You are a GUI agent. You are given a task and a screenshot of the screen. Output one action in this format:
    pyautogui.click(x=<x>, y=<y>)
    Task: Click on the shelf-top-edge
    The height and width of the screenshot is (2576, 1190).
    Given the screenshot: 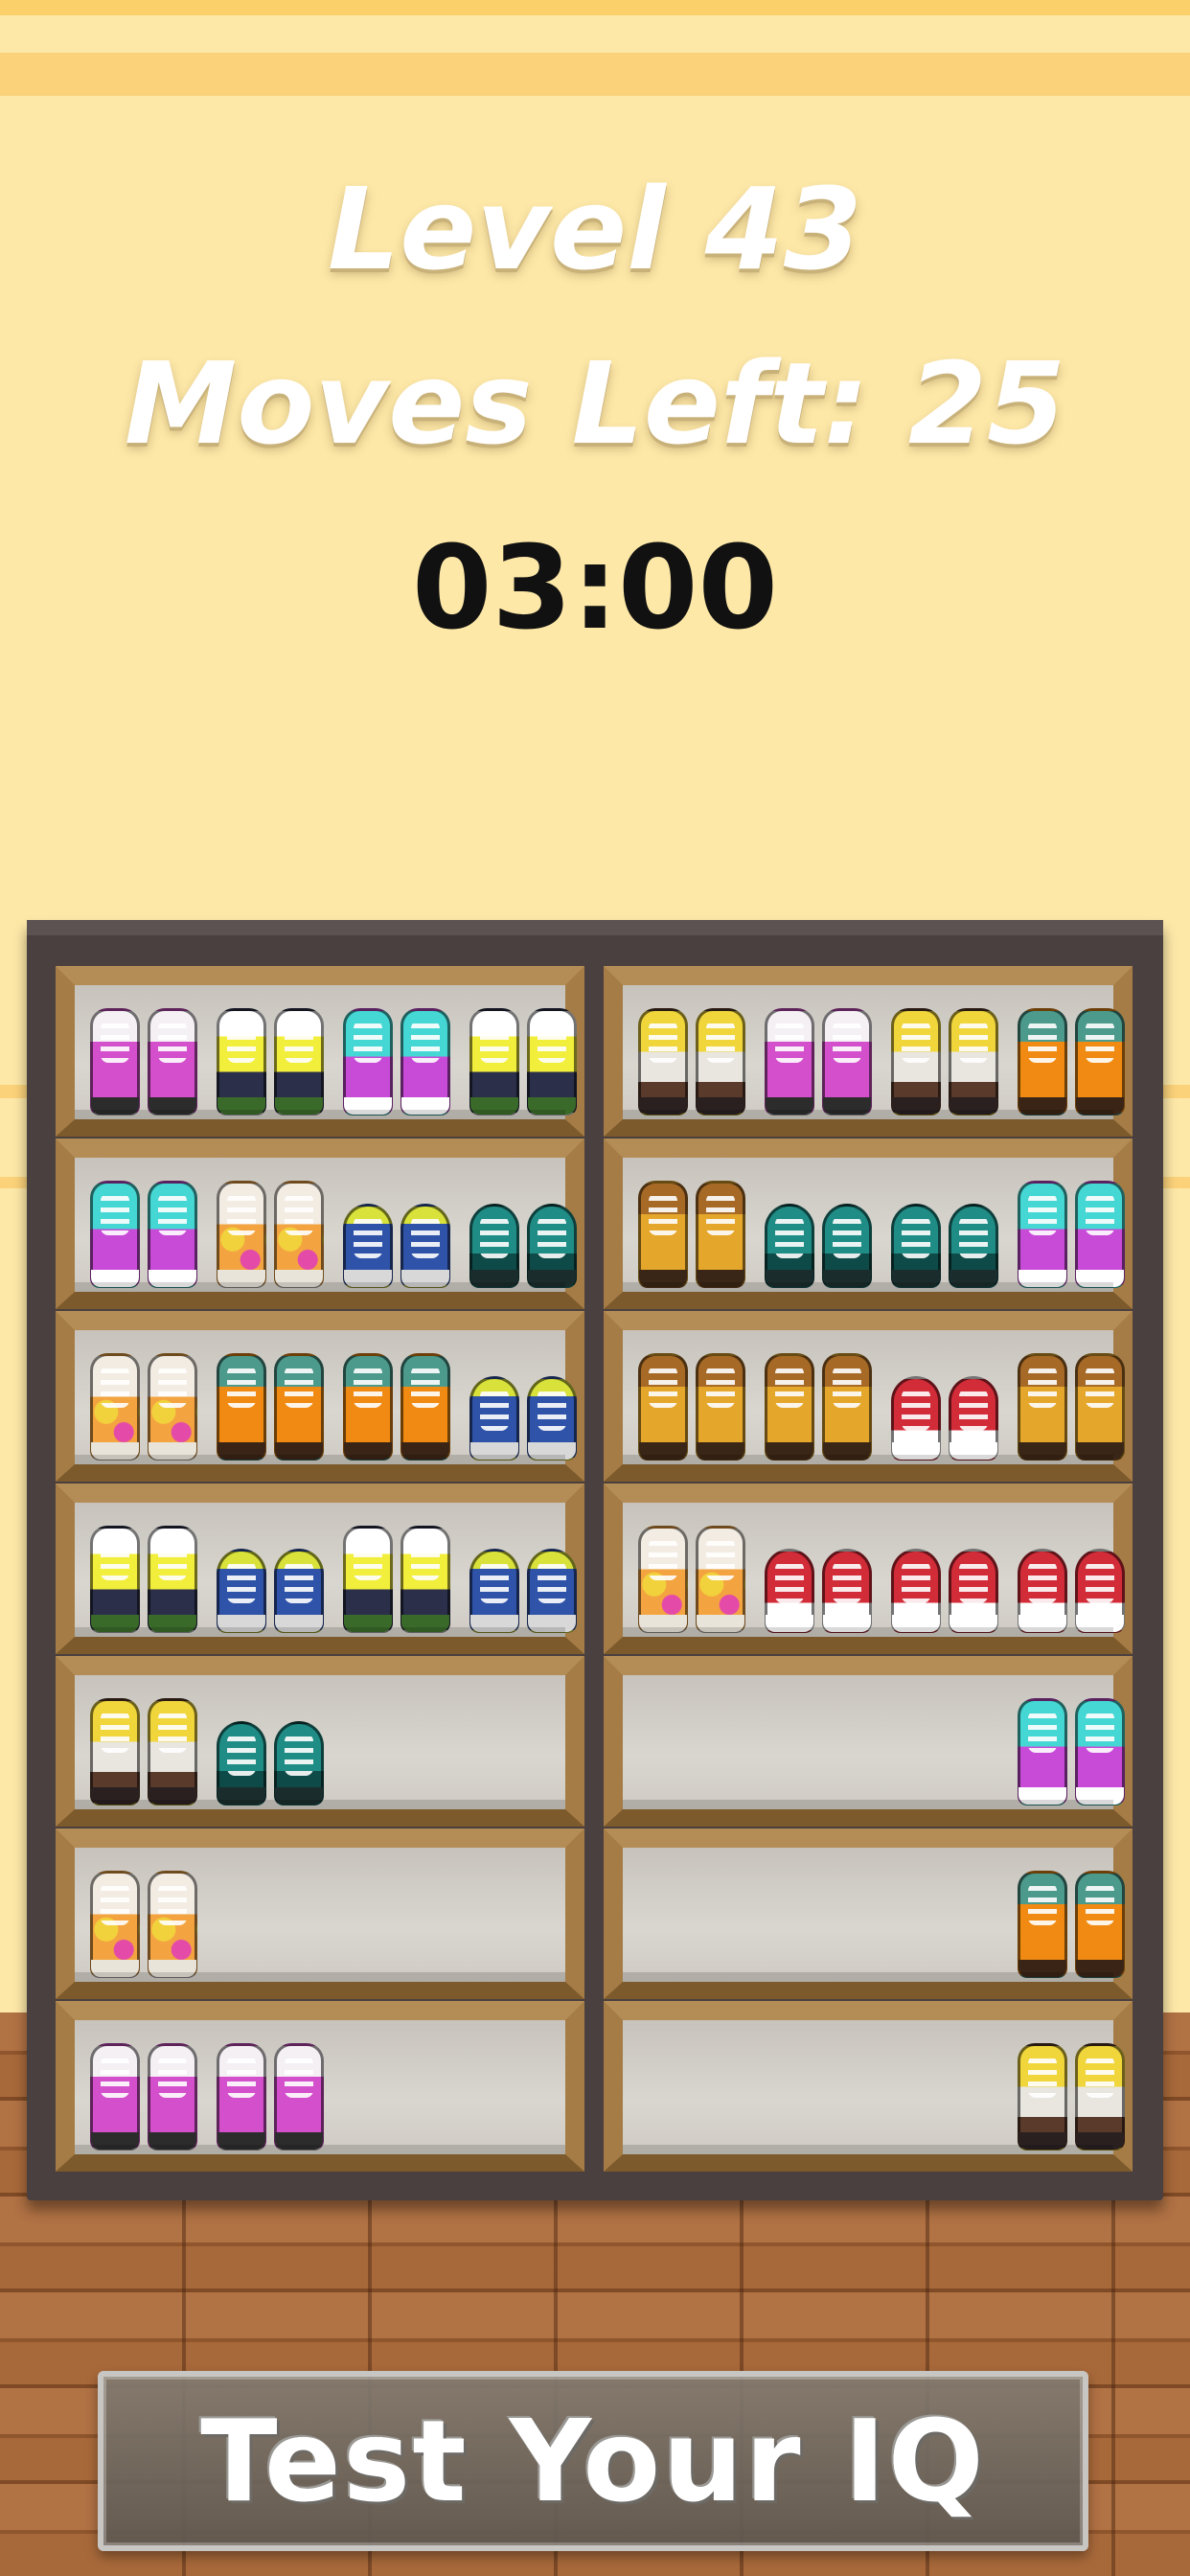 What is the action you would take?
    pyautogui.click(x=595, y=927)
    